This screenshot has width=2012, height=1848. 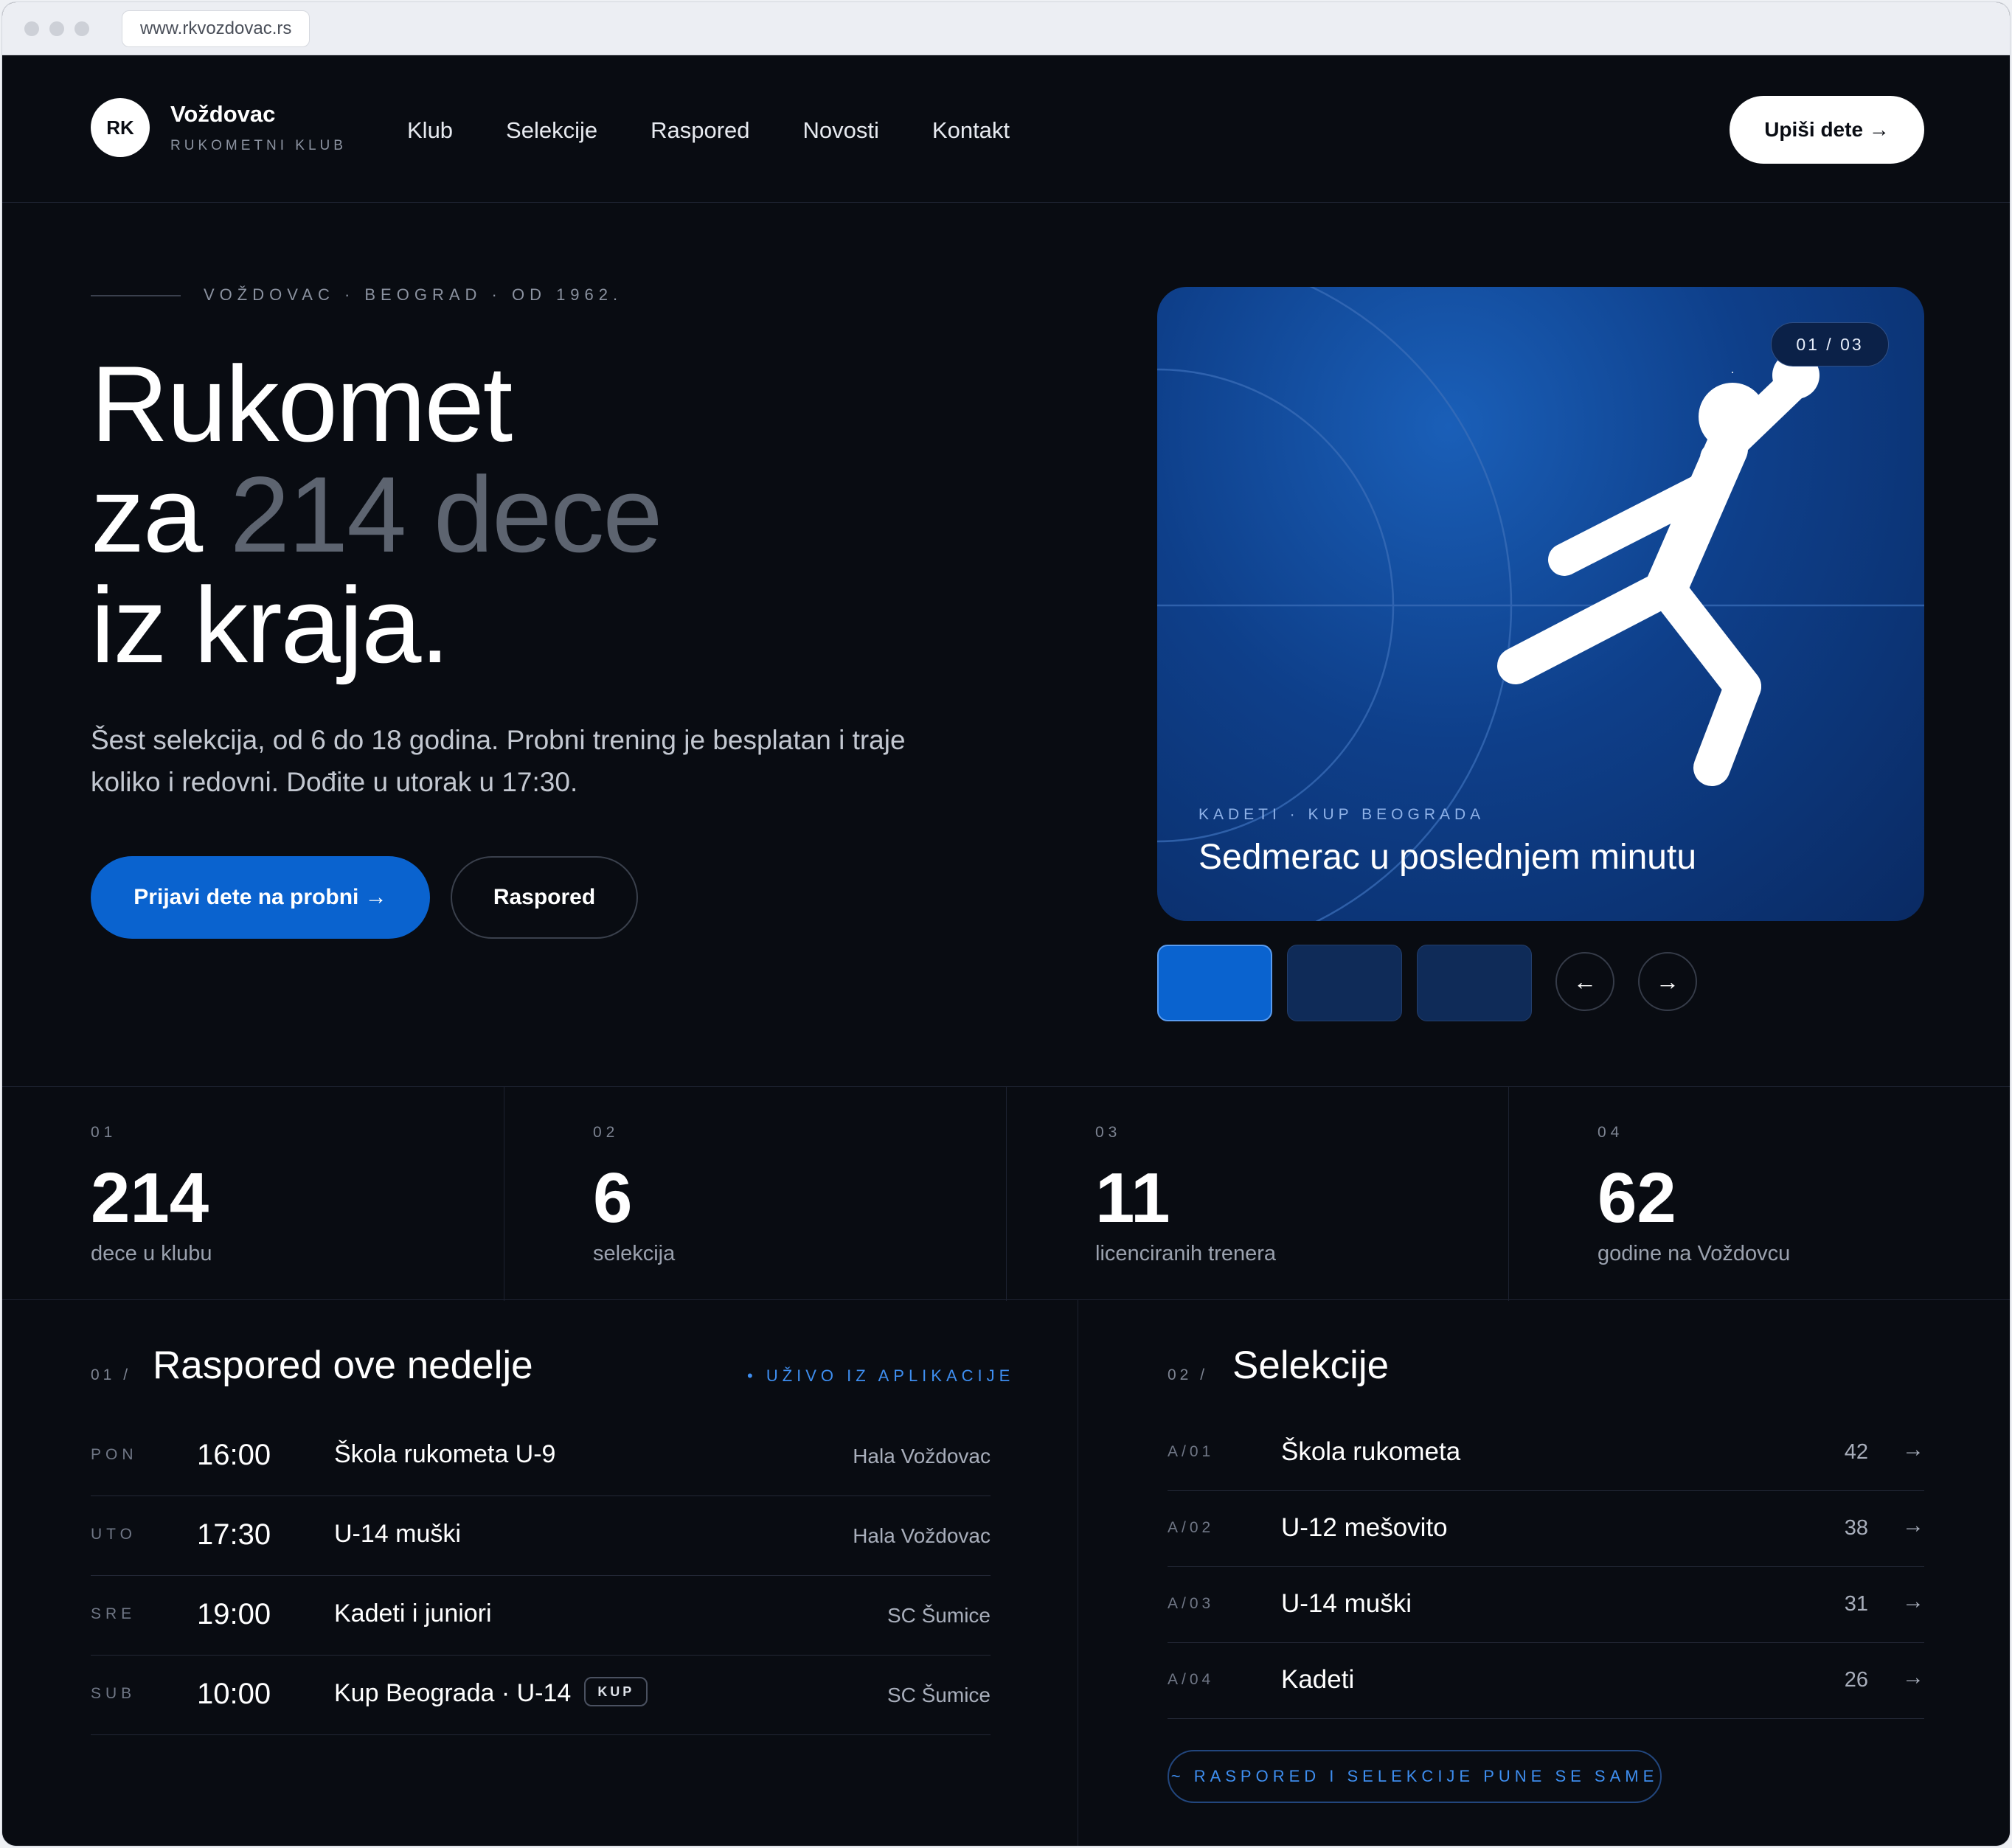 I want to click on selection-name: Škola rukometa, so click(x=1371, y=1451).